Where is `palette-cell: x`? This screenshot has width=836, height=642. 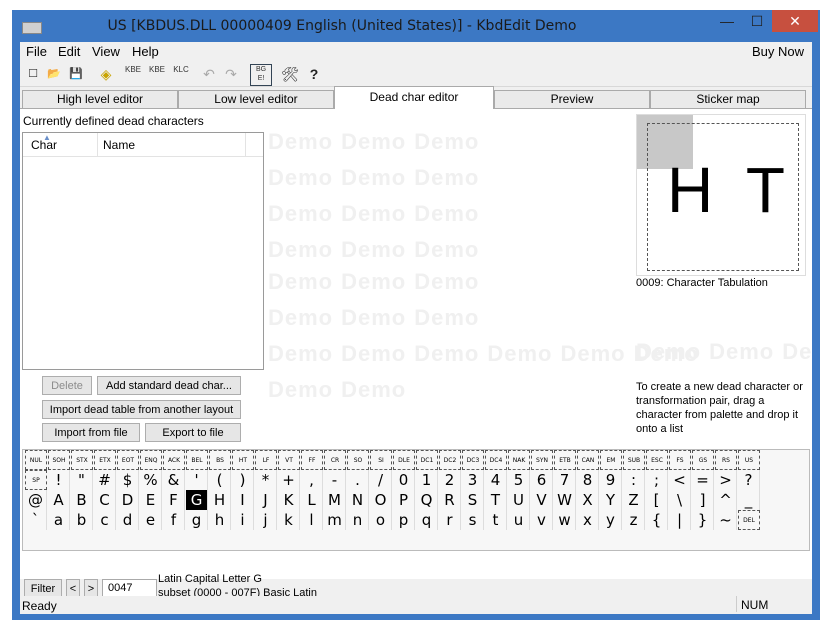
palette-cell: x is located at coordinates (588, 520).